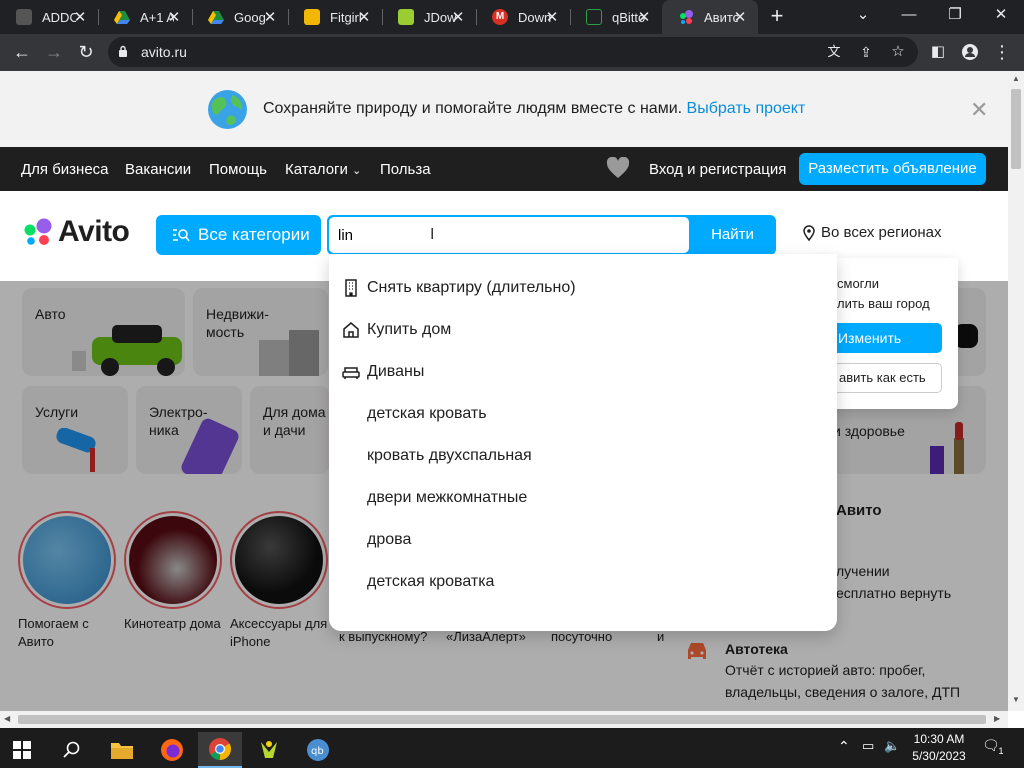  I want to click on browser-tab: Goog ✕, so click(240, 17).